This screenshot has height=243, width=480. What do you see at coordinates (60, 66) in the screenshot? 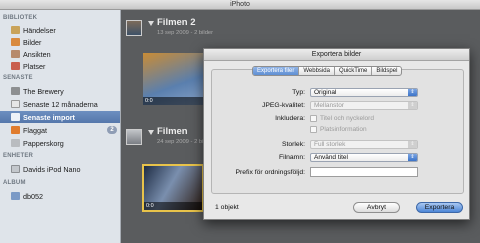
I see `sidebar-item-places: Platser` at bounding box center [60, 66].